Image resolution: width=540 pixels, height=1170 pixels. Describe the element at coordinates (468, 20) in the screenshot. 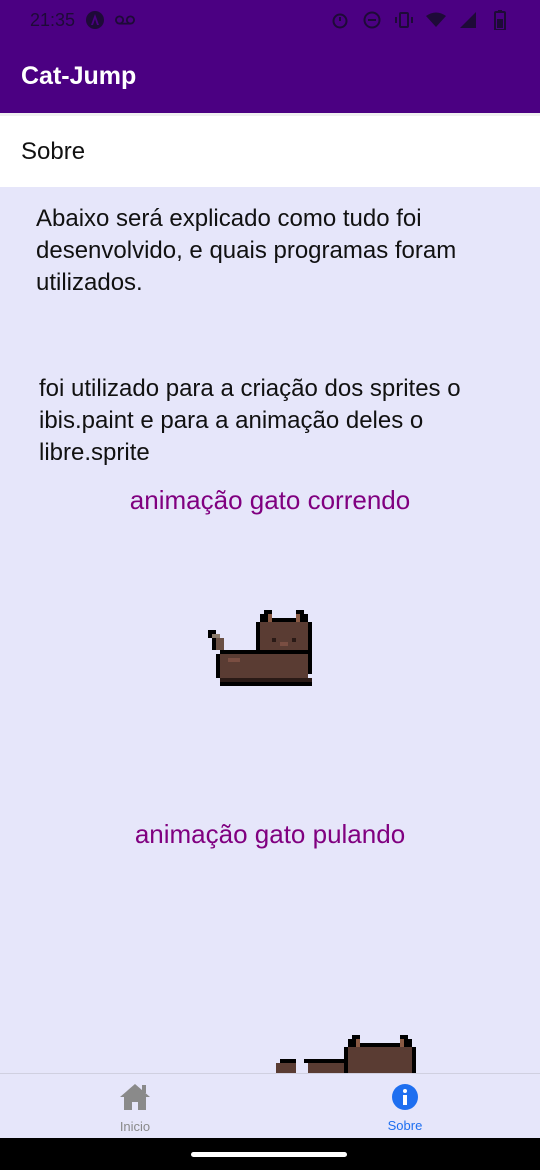

I see `signal-icon` at that location.